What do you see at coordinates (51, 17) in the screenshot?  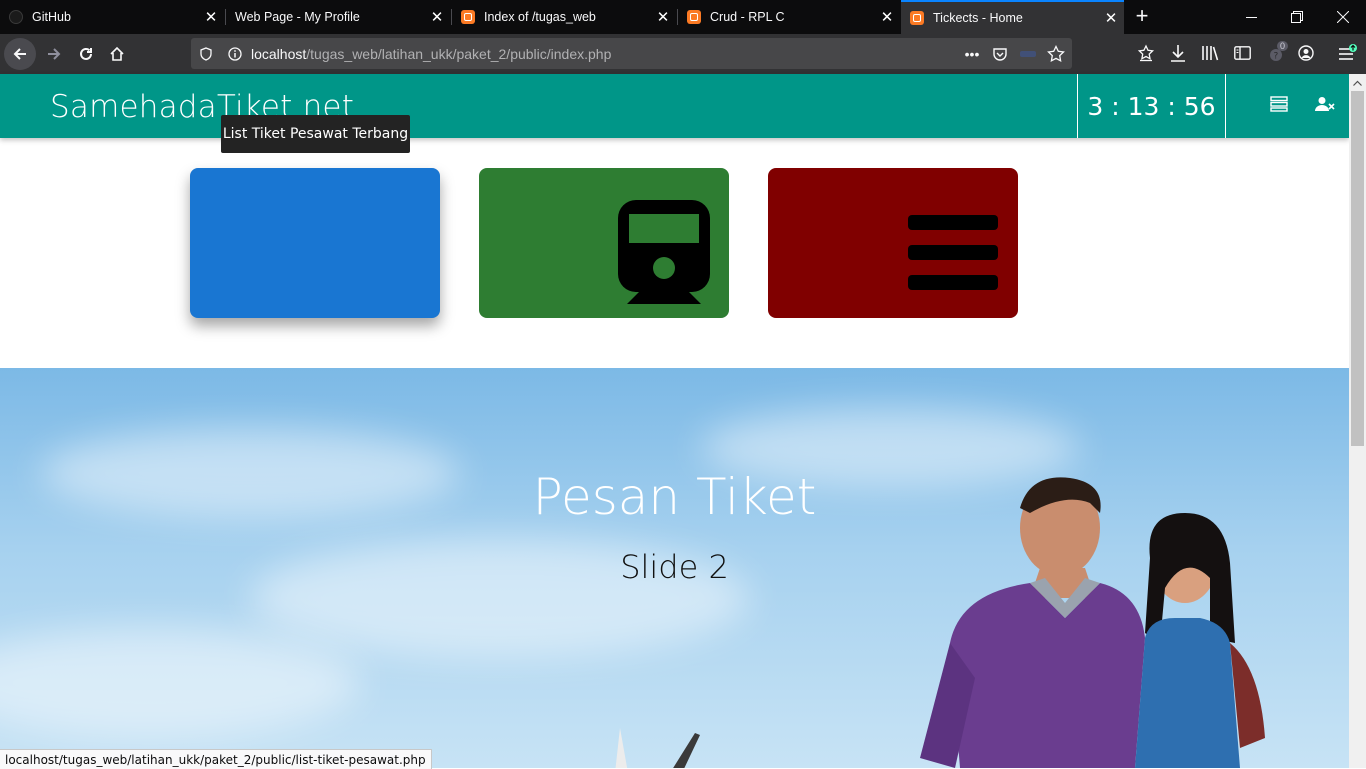 I see `tab-title: GitHub` at bounding box center [51, 17].